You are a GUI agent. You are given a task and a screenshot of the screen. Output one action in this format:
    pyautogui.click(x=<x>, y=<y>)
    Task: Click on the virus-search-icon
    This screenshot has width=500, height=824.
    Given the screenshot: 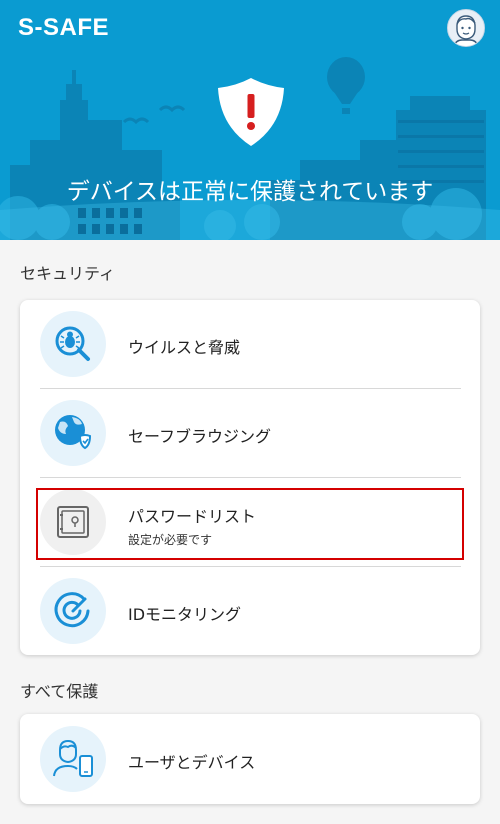 What is the action you would take?
    pyautogui.click(x=73, y=344)
    